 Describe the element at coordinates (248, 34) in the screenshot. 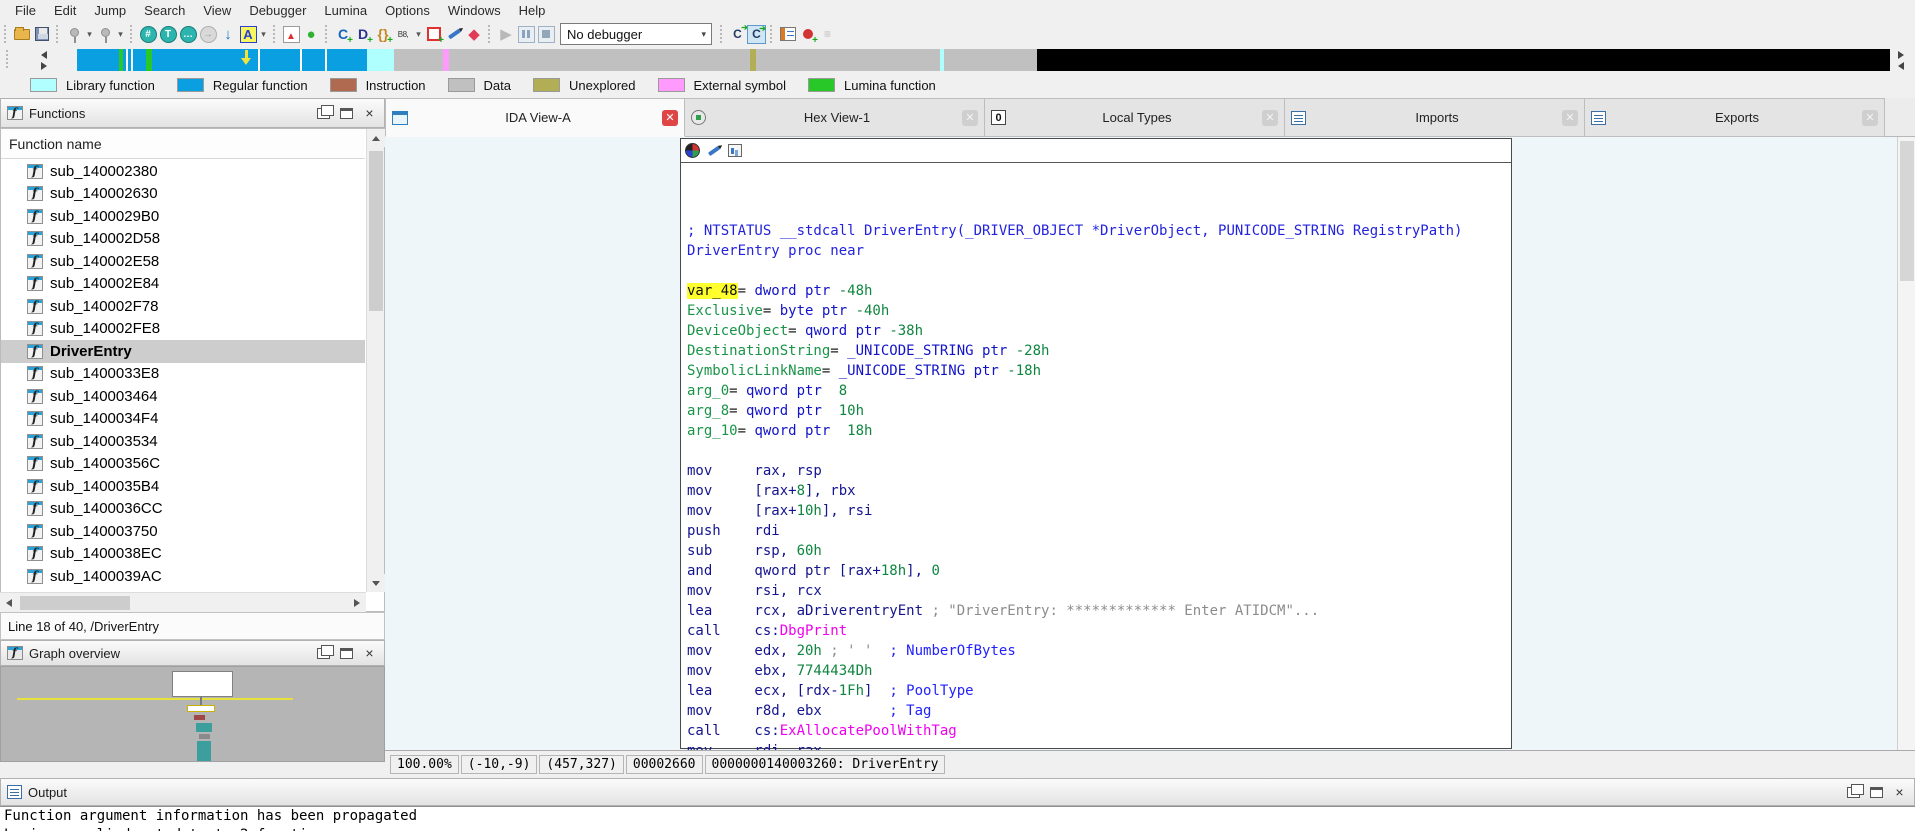

I see `ascii-icon: A` at that location.